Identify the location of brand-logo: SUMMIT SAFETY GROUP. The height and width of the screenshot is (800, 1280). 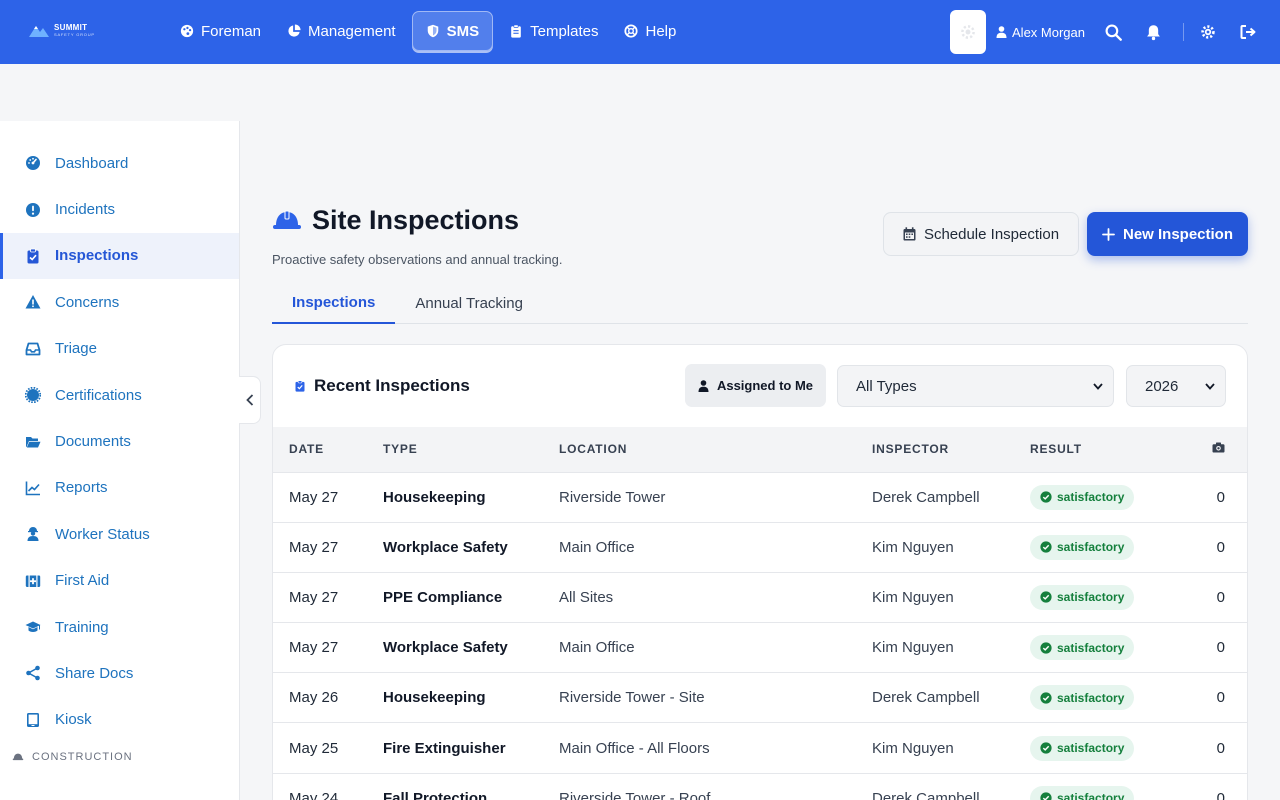
(61, 30).